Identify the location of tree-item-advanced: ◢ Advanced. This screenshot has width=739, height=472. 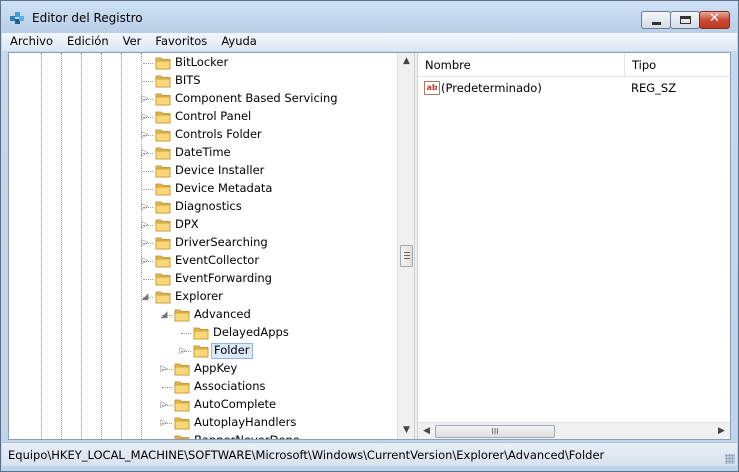
(204, 315).